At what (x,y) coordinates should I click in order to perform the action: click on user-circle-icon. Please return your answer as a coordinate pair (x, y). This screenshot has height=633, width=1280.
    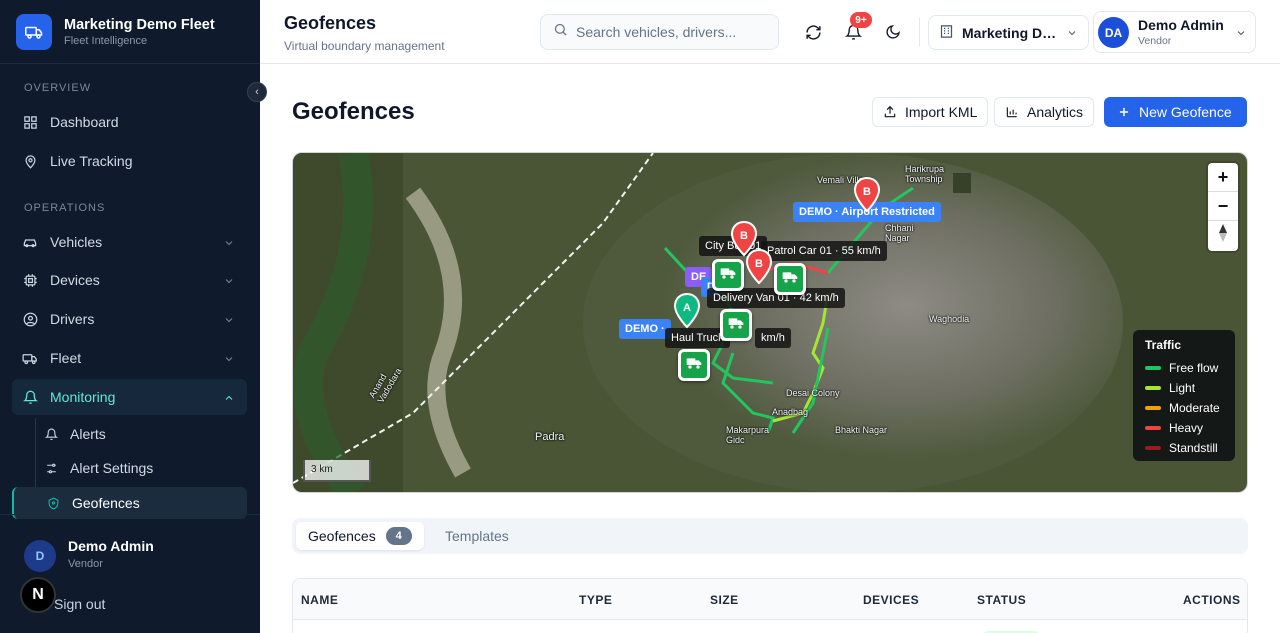
    Looking at the image, I should click on (30, 319).